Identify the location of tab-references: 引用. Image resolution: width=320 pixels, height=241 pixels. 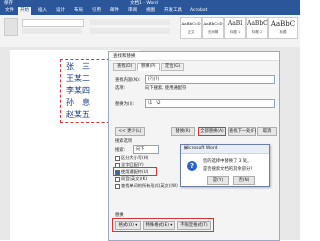
(96, 11).